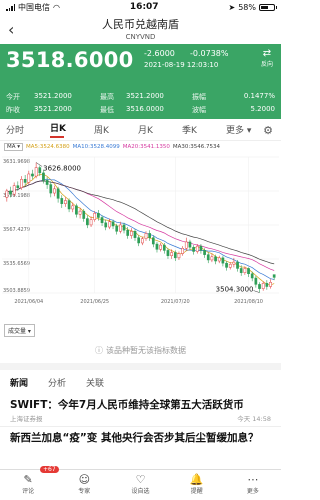 The height and width of the screenshot is (500, 320). What do you see at coordinates (144, 7) in the screenshot?
I see `clock: 16:07` at bounding box center [144, 7].